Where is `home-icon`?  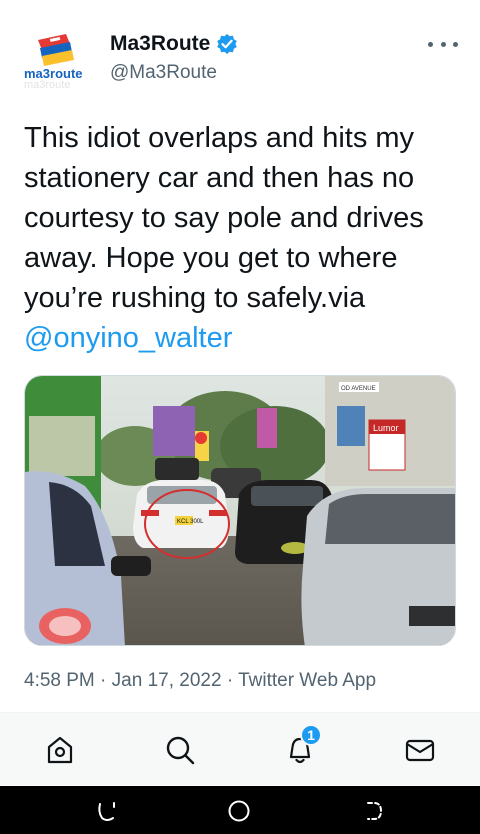 home-icon is located at coordinates (60, 750).